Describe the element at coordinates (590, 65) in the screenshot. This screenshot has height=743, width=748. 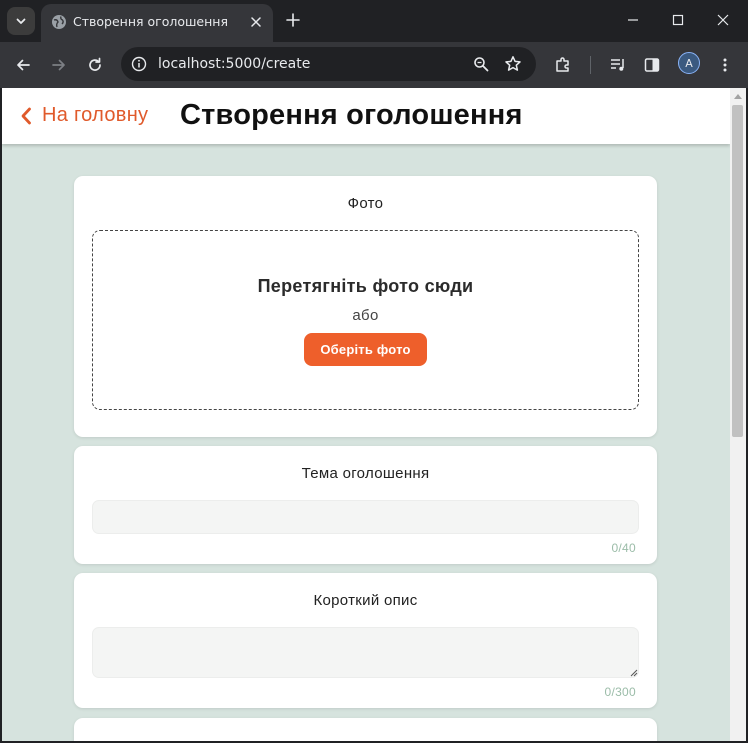
I see `toolbar-divider` at that location.